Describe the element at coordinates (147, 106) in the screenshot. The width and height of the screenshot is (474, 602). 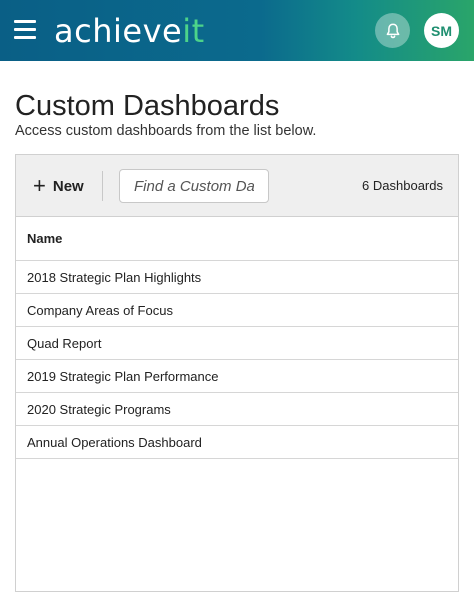
I see `page-title: Custom Dashboards` at that location.